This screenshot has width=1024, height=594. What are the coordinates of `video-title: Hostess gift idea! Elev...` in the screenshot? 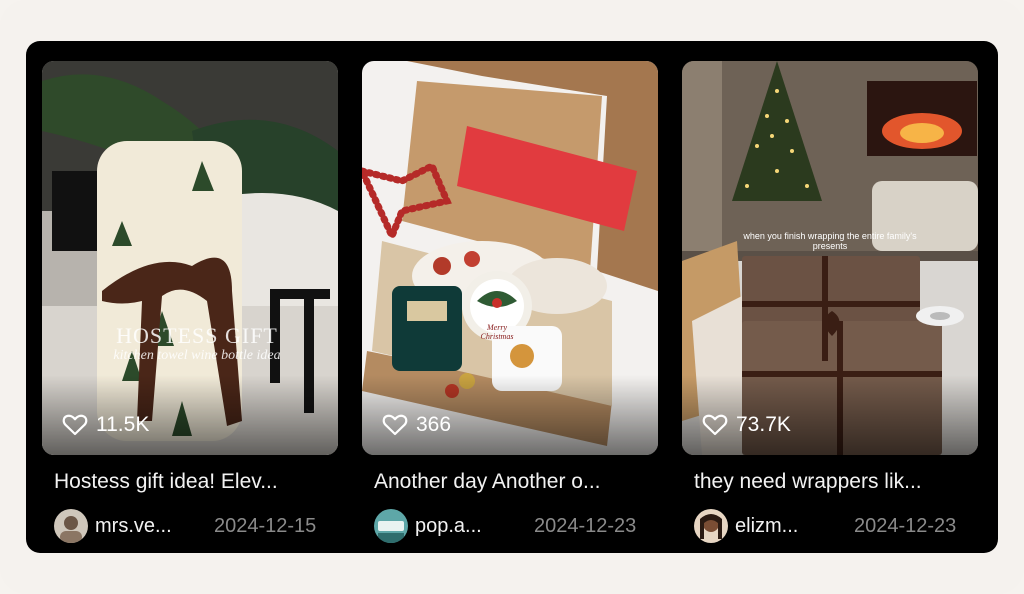 It's located at (190, 482).